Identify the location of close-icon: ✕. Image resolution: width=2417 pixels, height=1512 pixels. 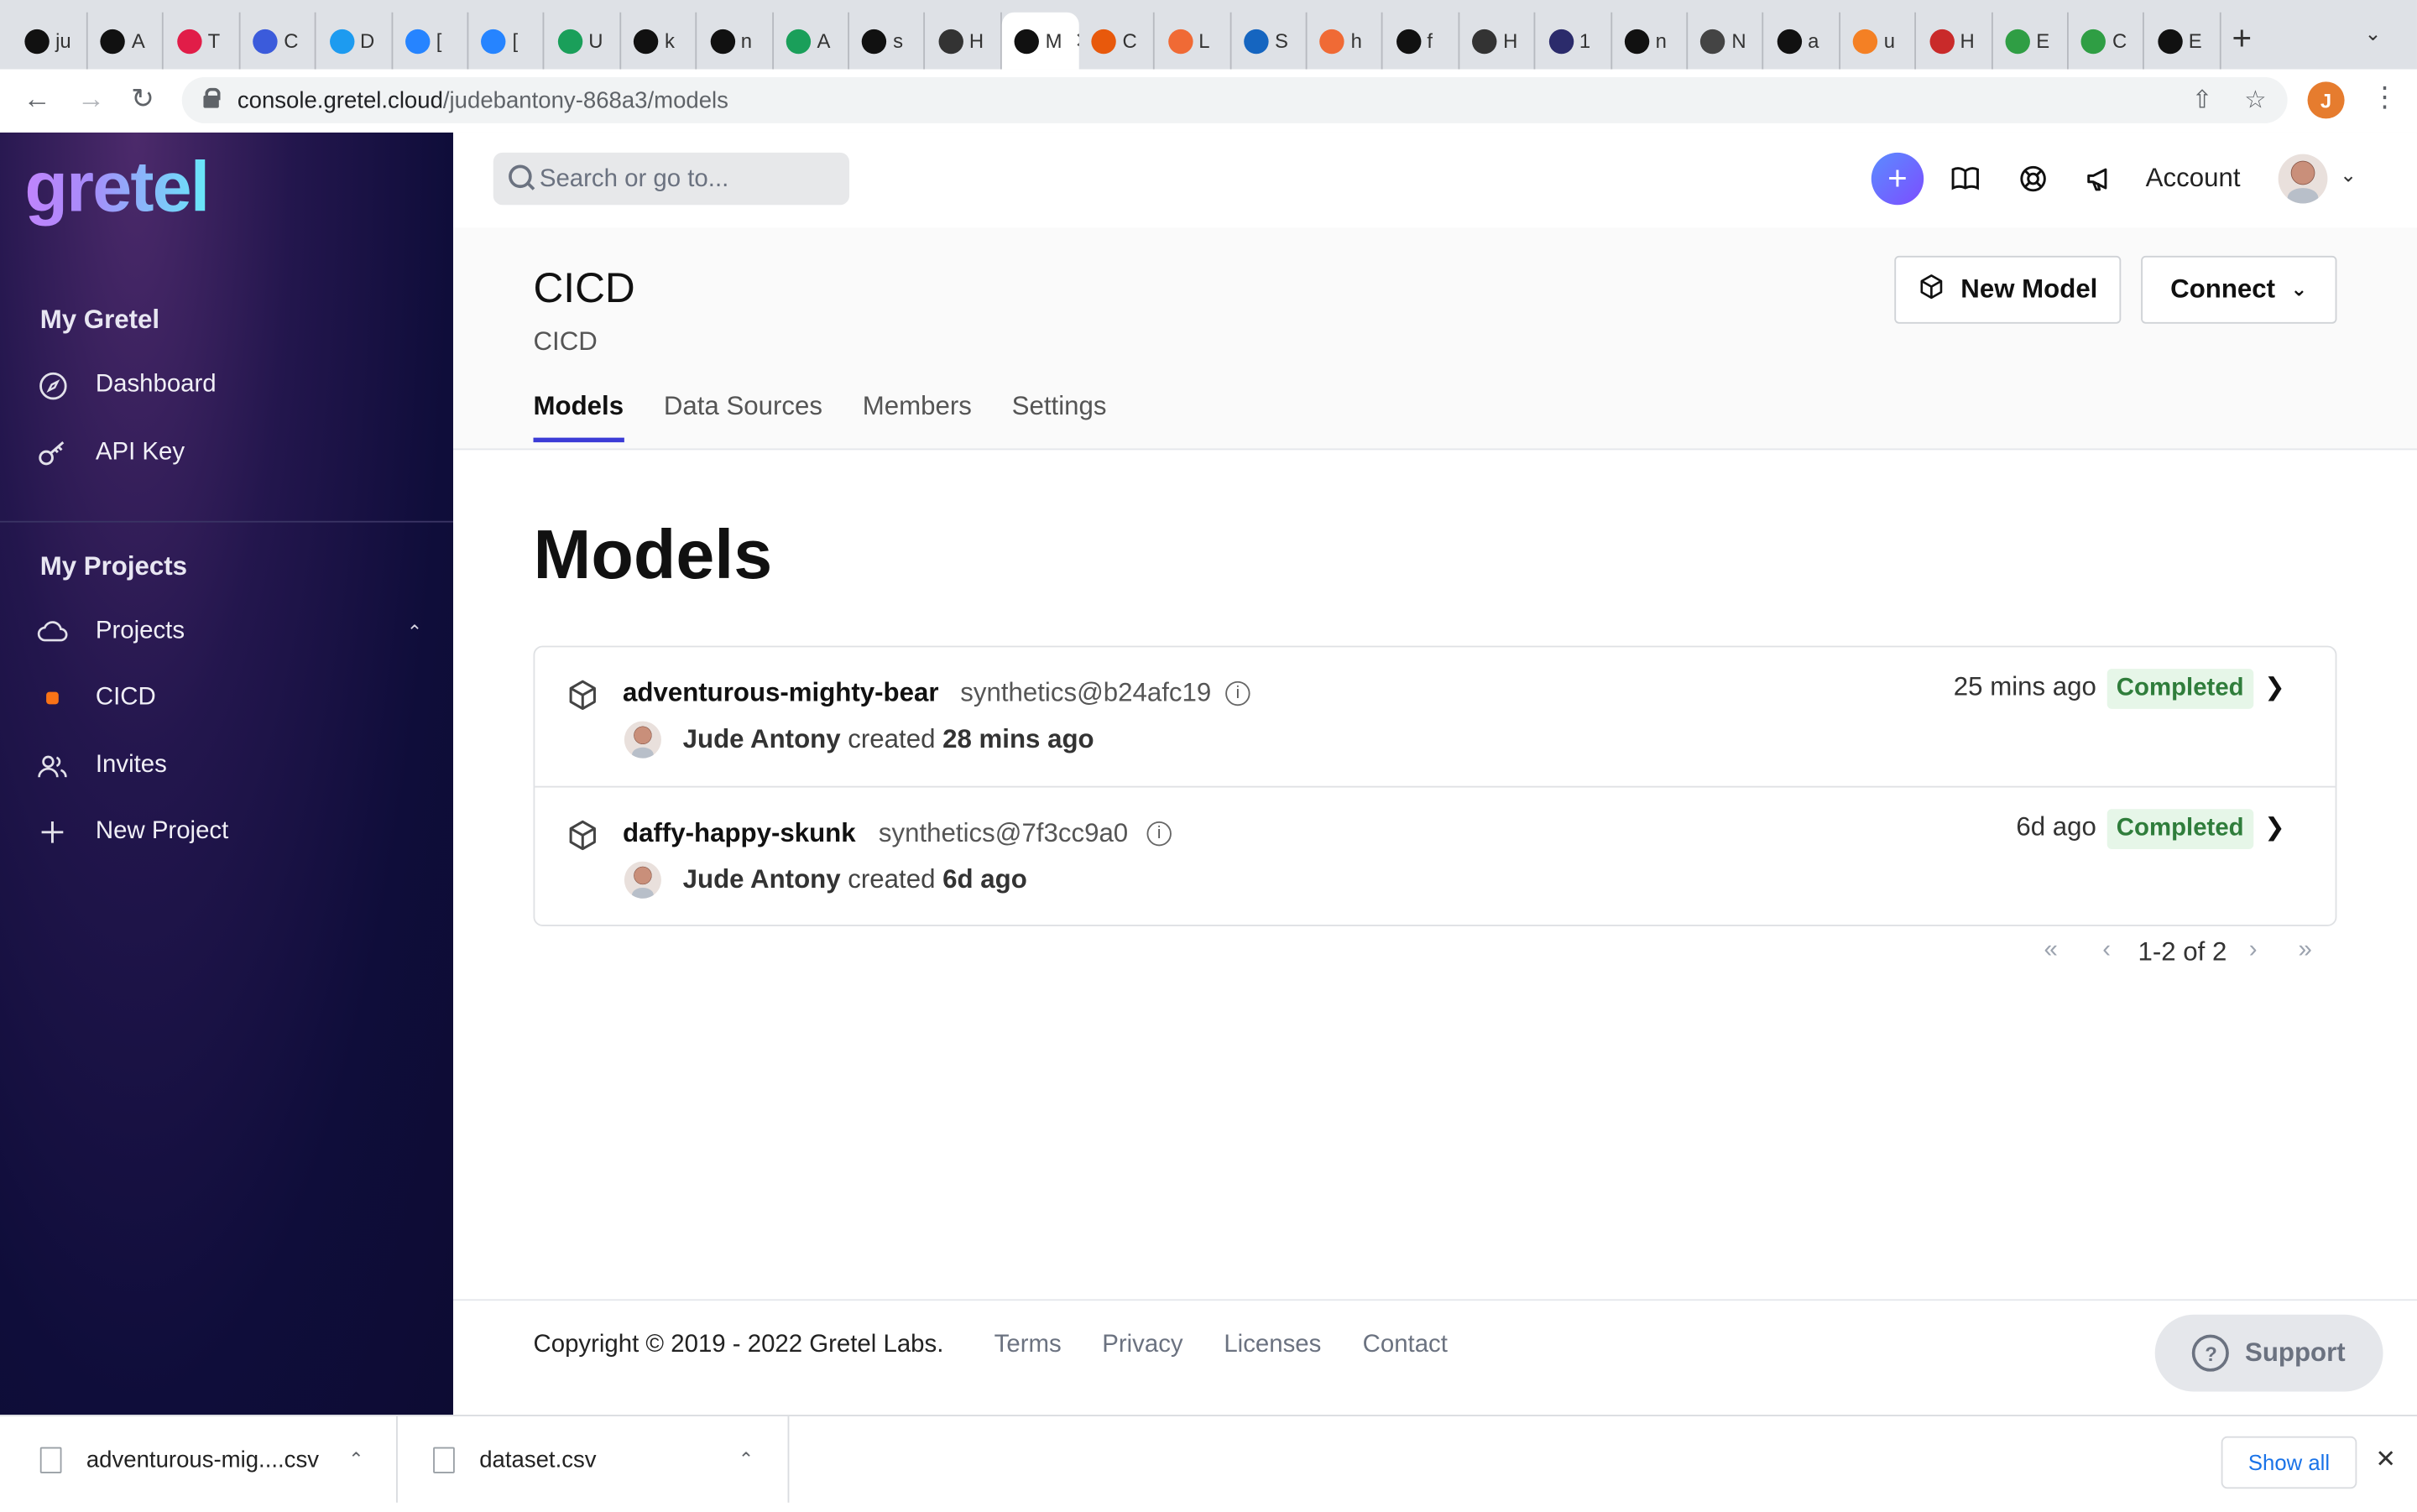
(2385, 1460).